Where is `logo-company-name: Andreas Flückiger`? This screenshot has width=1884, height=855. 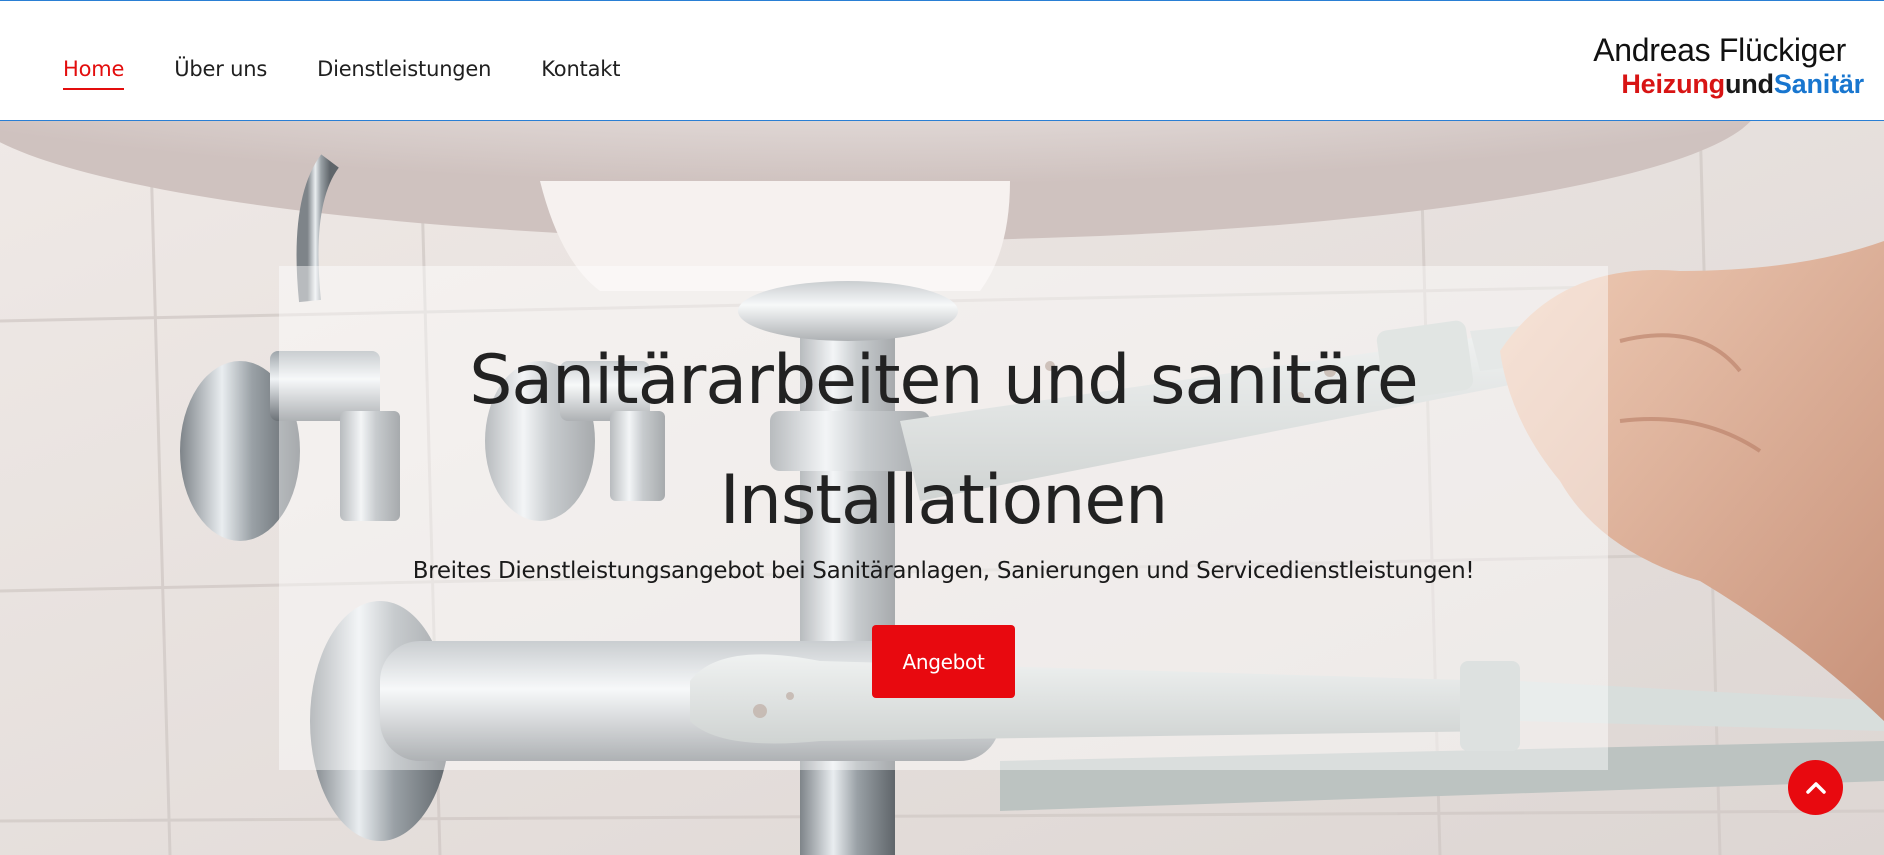
logo-company-name: Andreas Flückiger is located at coordinates (1719, 50).